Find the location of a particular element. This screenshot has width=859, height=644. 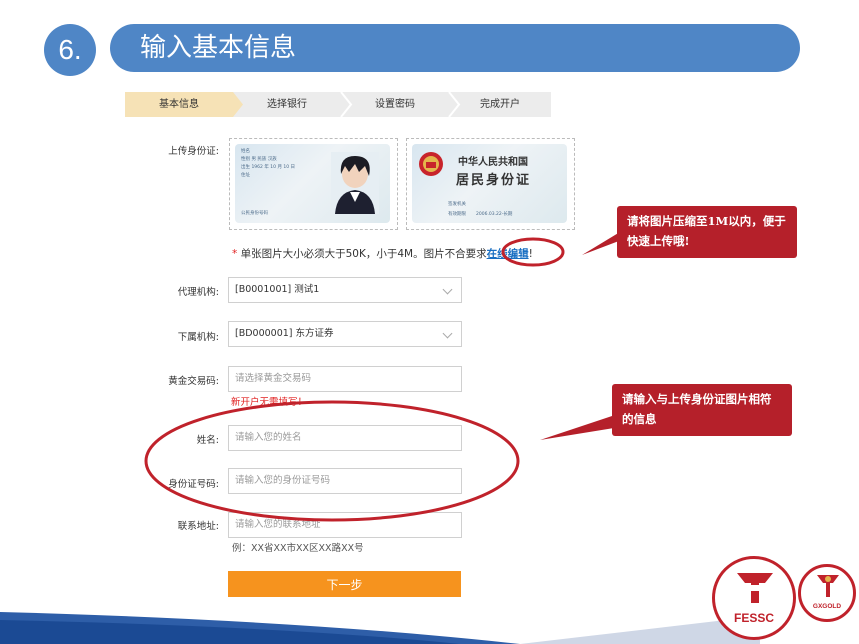

fessc-emblem-icon is located at coordinates (755, 588).